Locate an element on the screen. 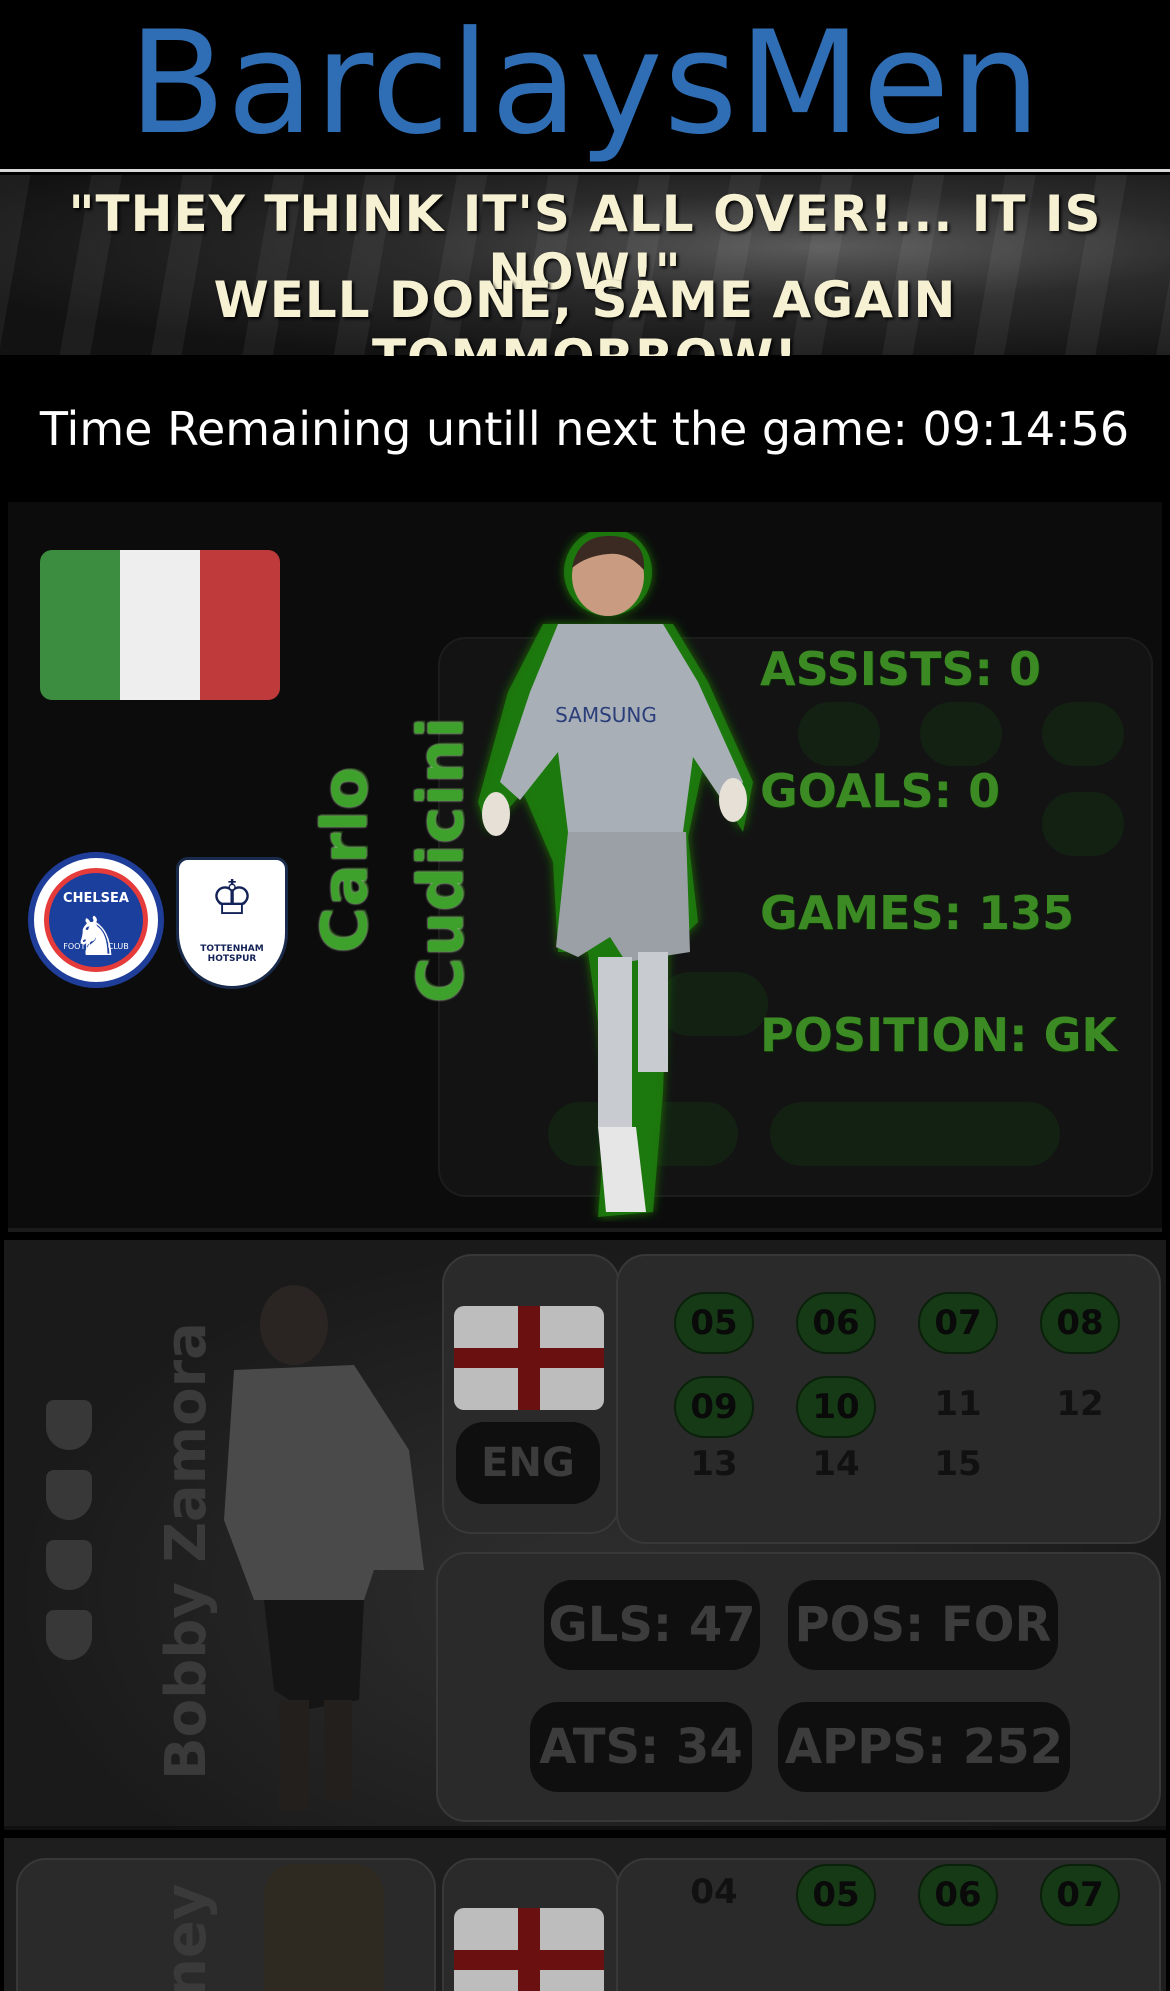  season-dot: 08 is located at coordinates (1080, 1323).